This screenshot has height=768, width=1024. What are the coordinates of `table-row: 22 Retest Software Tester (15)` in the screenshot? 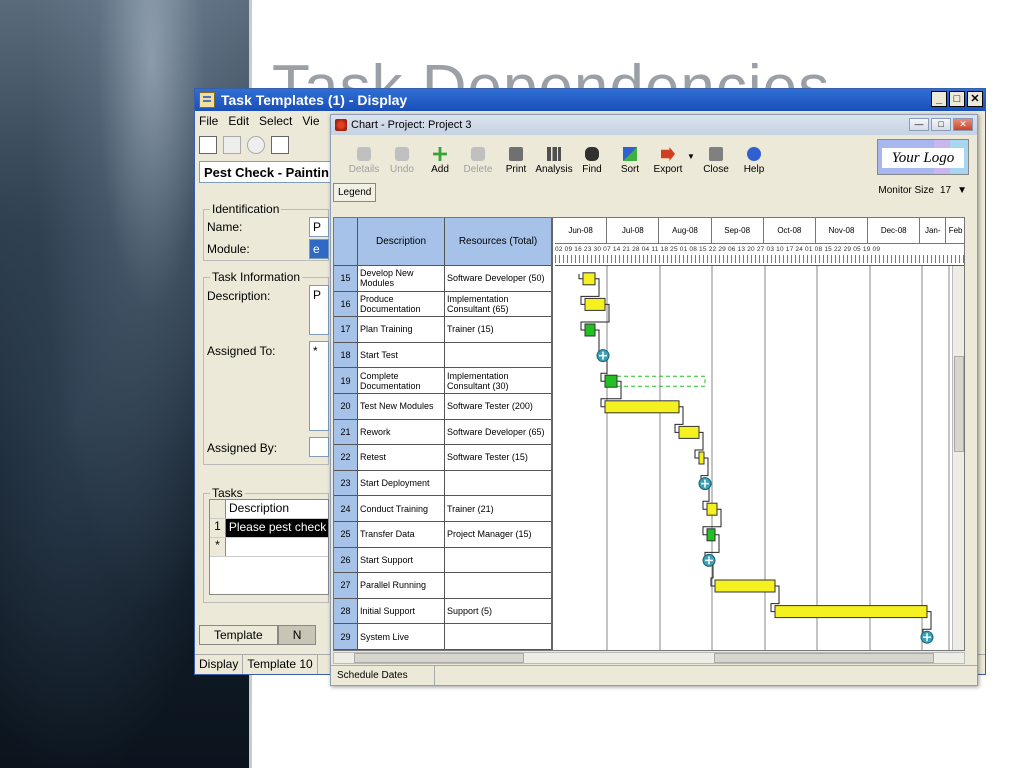 It's located at (442, 458).